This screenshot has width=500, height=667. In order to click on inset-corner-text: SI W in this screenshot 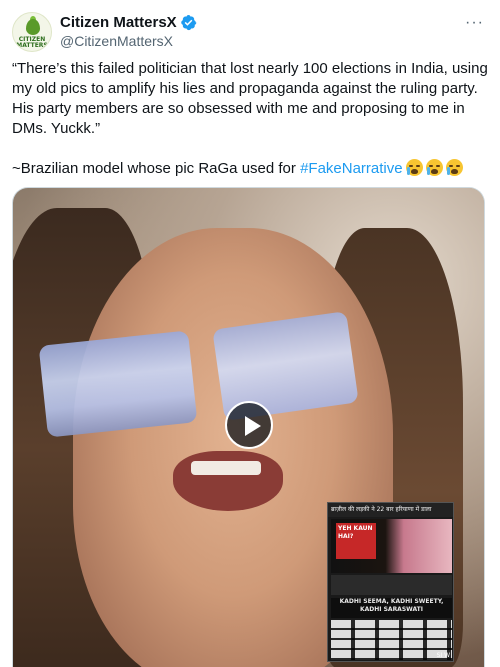, I will do `click(443, 655)`.